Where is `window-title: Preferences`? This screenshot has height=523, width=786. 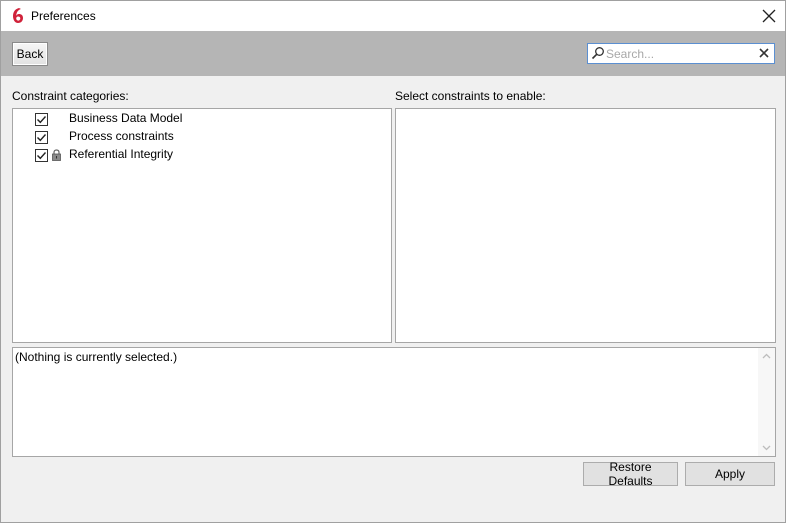
window-title: Preferences is located at coordinates (63, 16).